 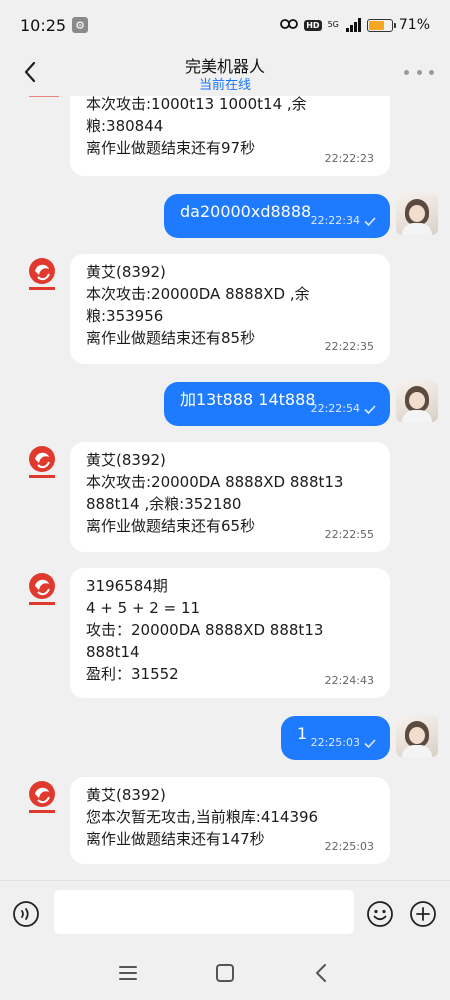 I want to click on menu-button, so click(x=128, y=973).